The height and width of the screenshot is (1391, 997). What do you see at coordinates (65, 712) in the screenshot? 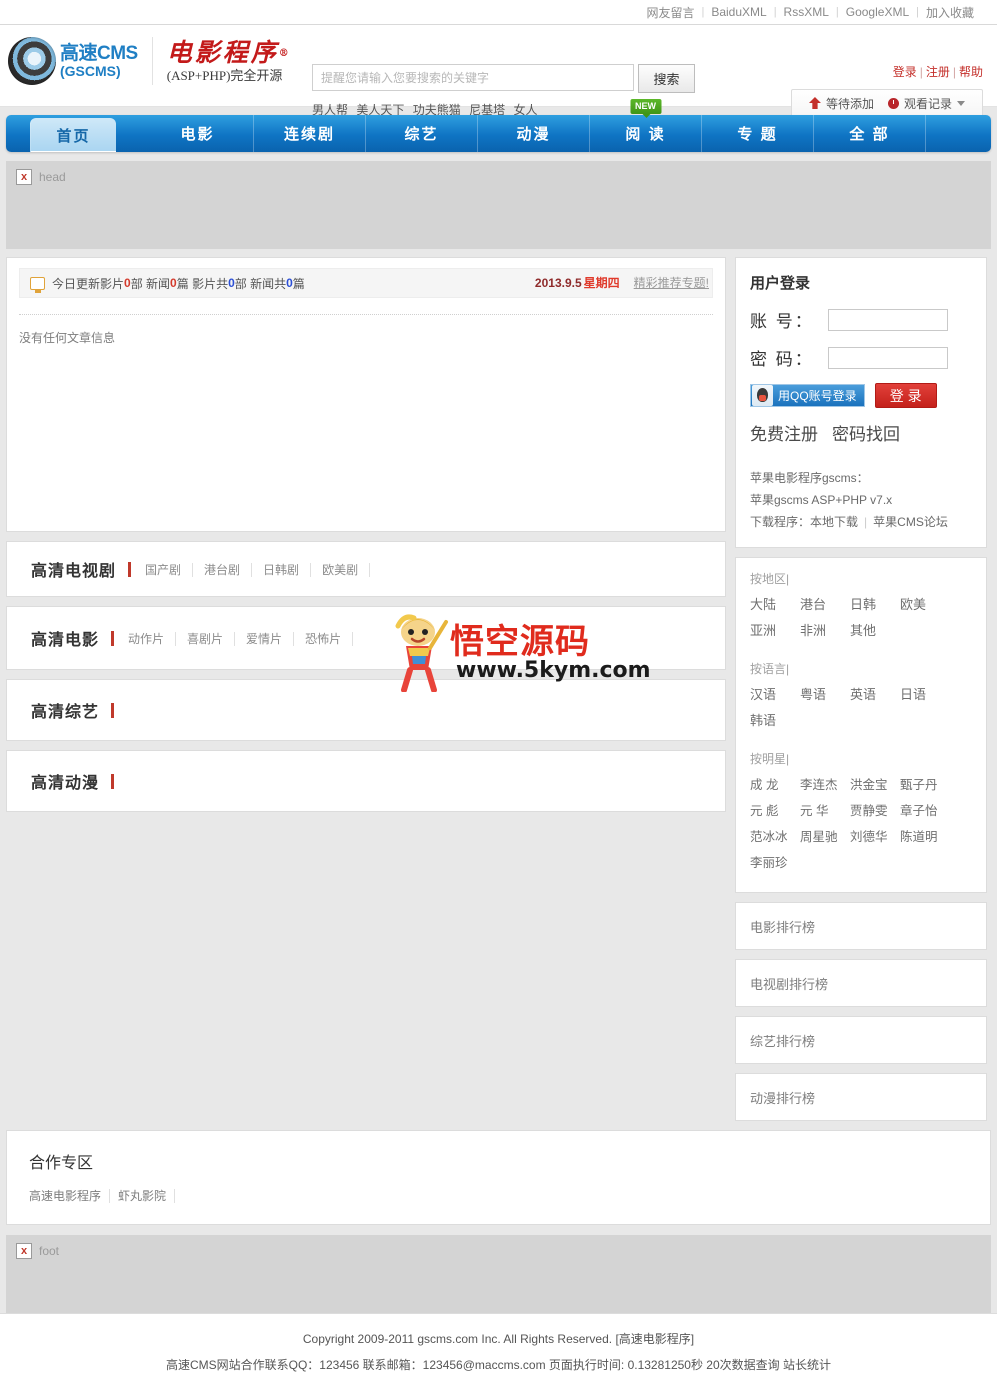
I see `section-title-variety: 高清综艺` at bounding box center [65, 712].